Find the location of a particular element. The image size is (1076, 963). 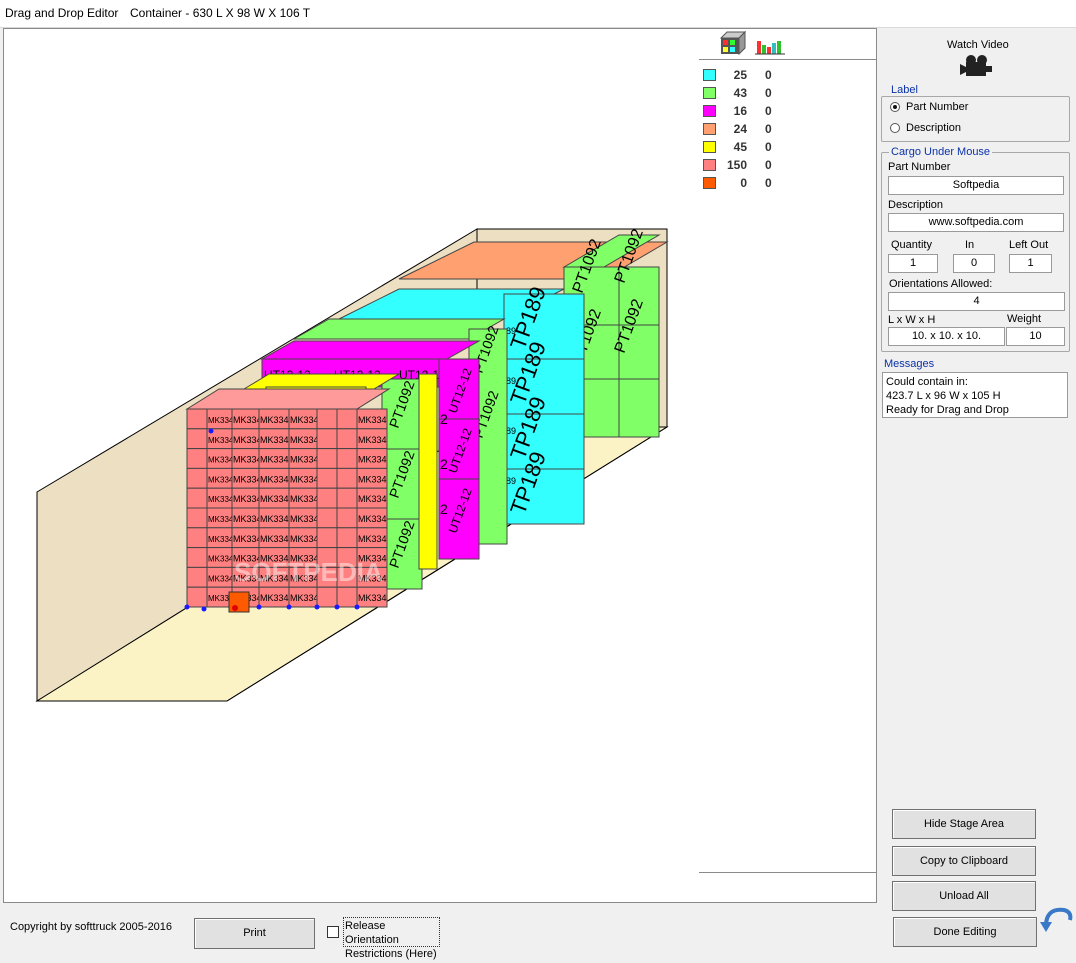

bar-chart-icon is located at coordinates (770, 48).